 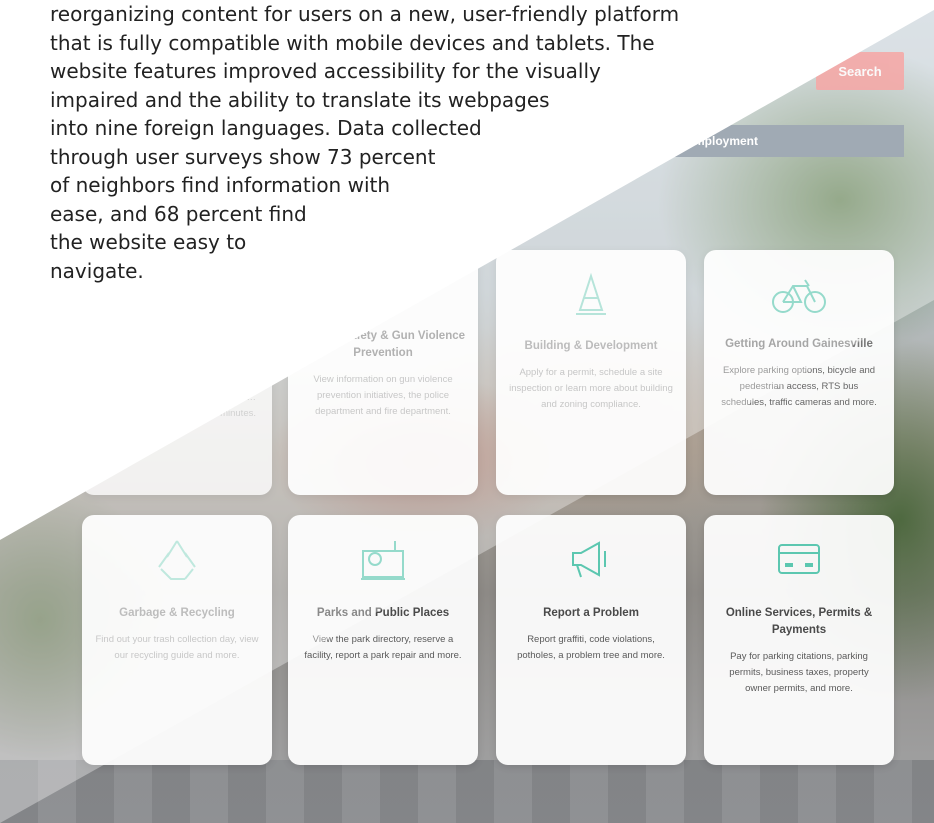 What do you see at coordinates (243, 156) in the screenshot?
I see `article-line: through user surveys show 73 percent` at bounding box center [243, 156].